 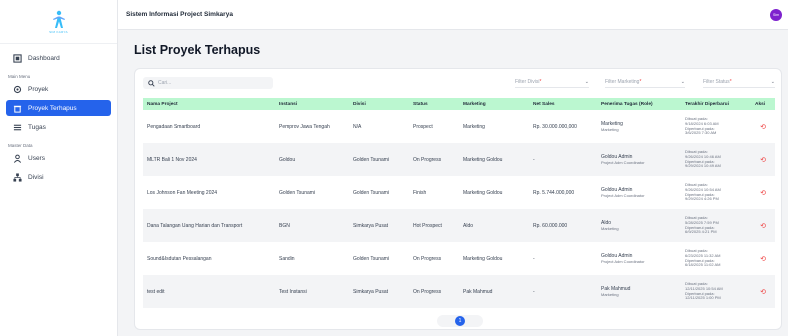 What do you see at coordinates (209, 104) in the screenshot?
I see `column-header: Nama Project` at bounding box center [209, 104].